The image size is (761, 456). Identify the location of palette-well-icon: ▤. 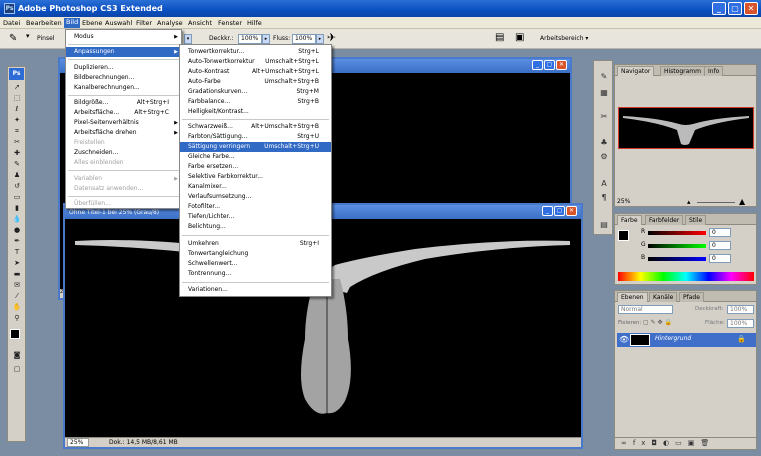
(499, 37).